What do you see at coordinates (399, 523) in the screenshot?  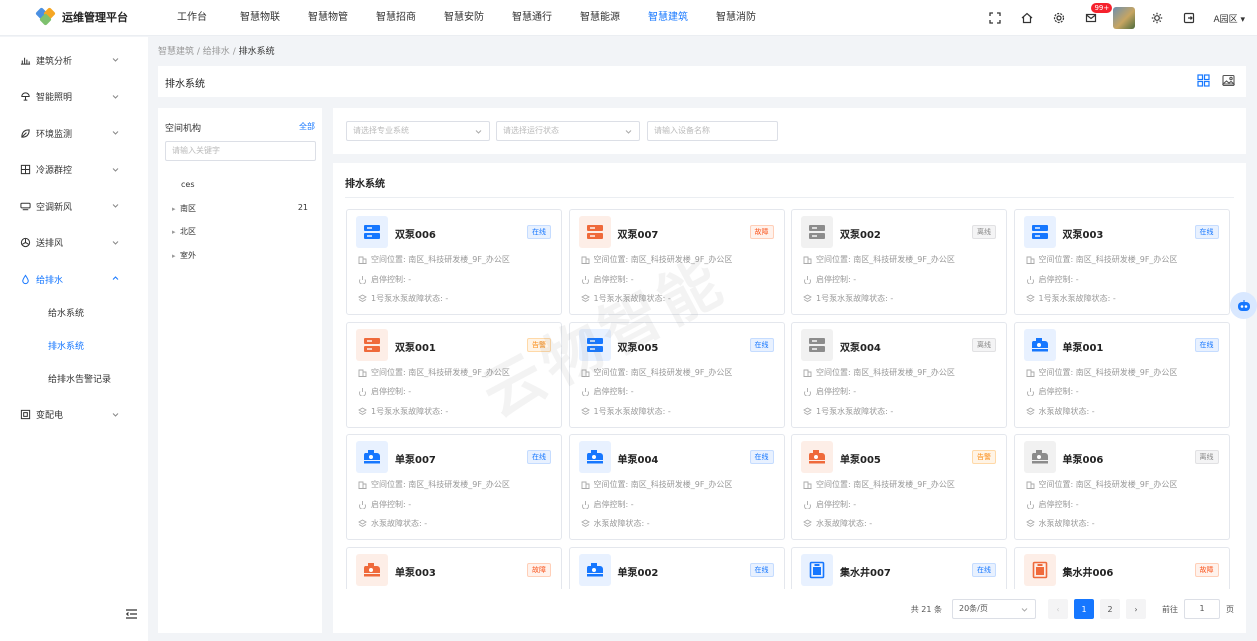 I see `device-attr-text: 水泵故障状态: -` at bounding box center [399, 523].